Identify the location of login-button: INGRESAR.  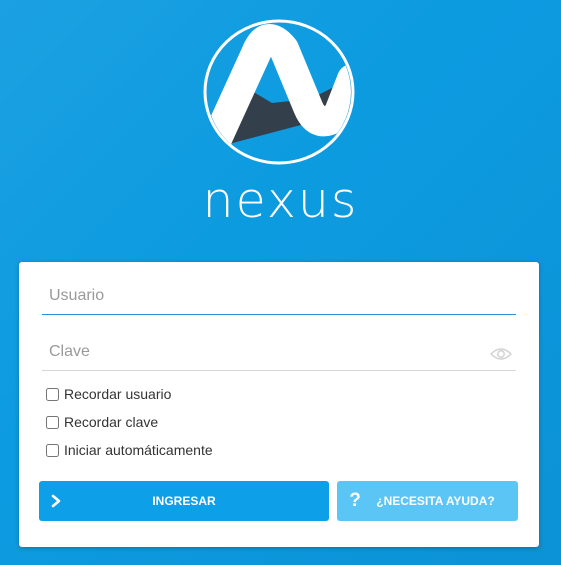
(184, 501).